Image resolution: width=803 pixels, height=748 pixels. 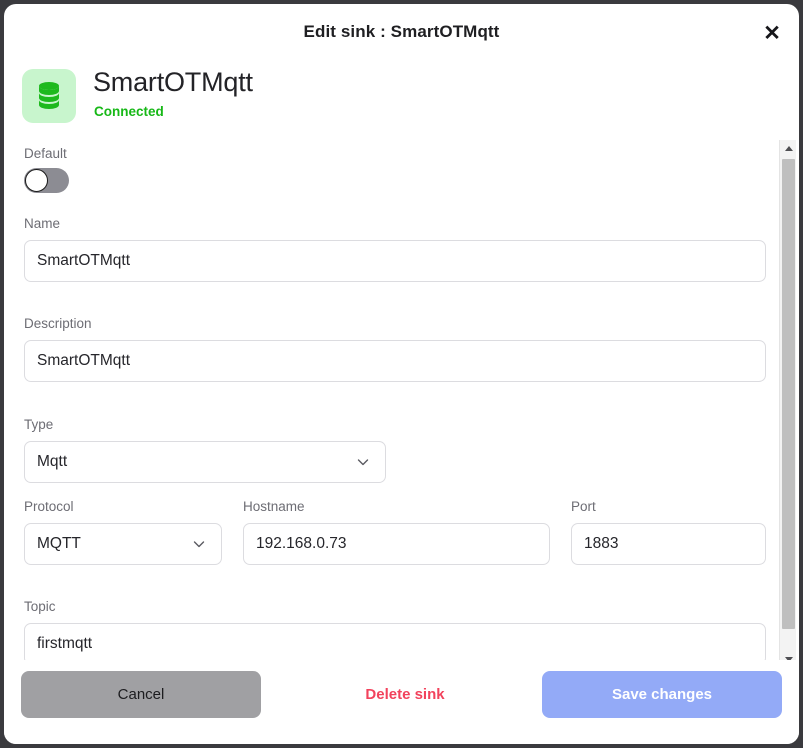 I want to click on scroll-up-arrow-icon, so click(x=788, y=148).